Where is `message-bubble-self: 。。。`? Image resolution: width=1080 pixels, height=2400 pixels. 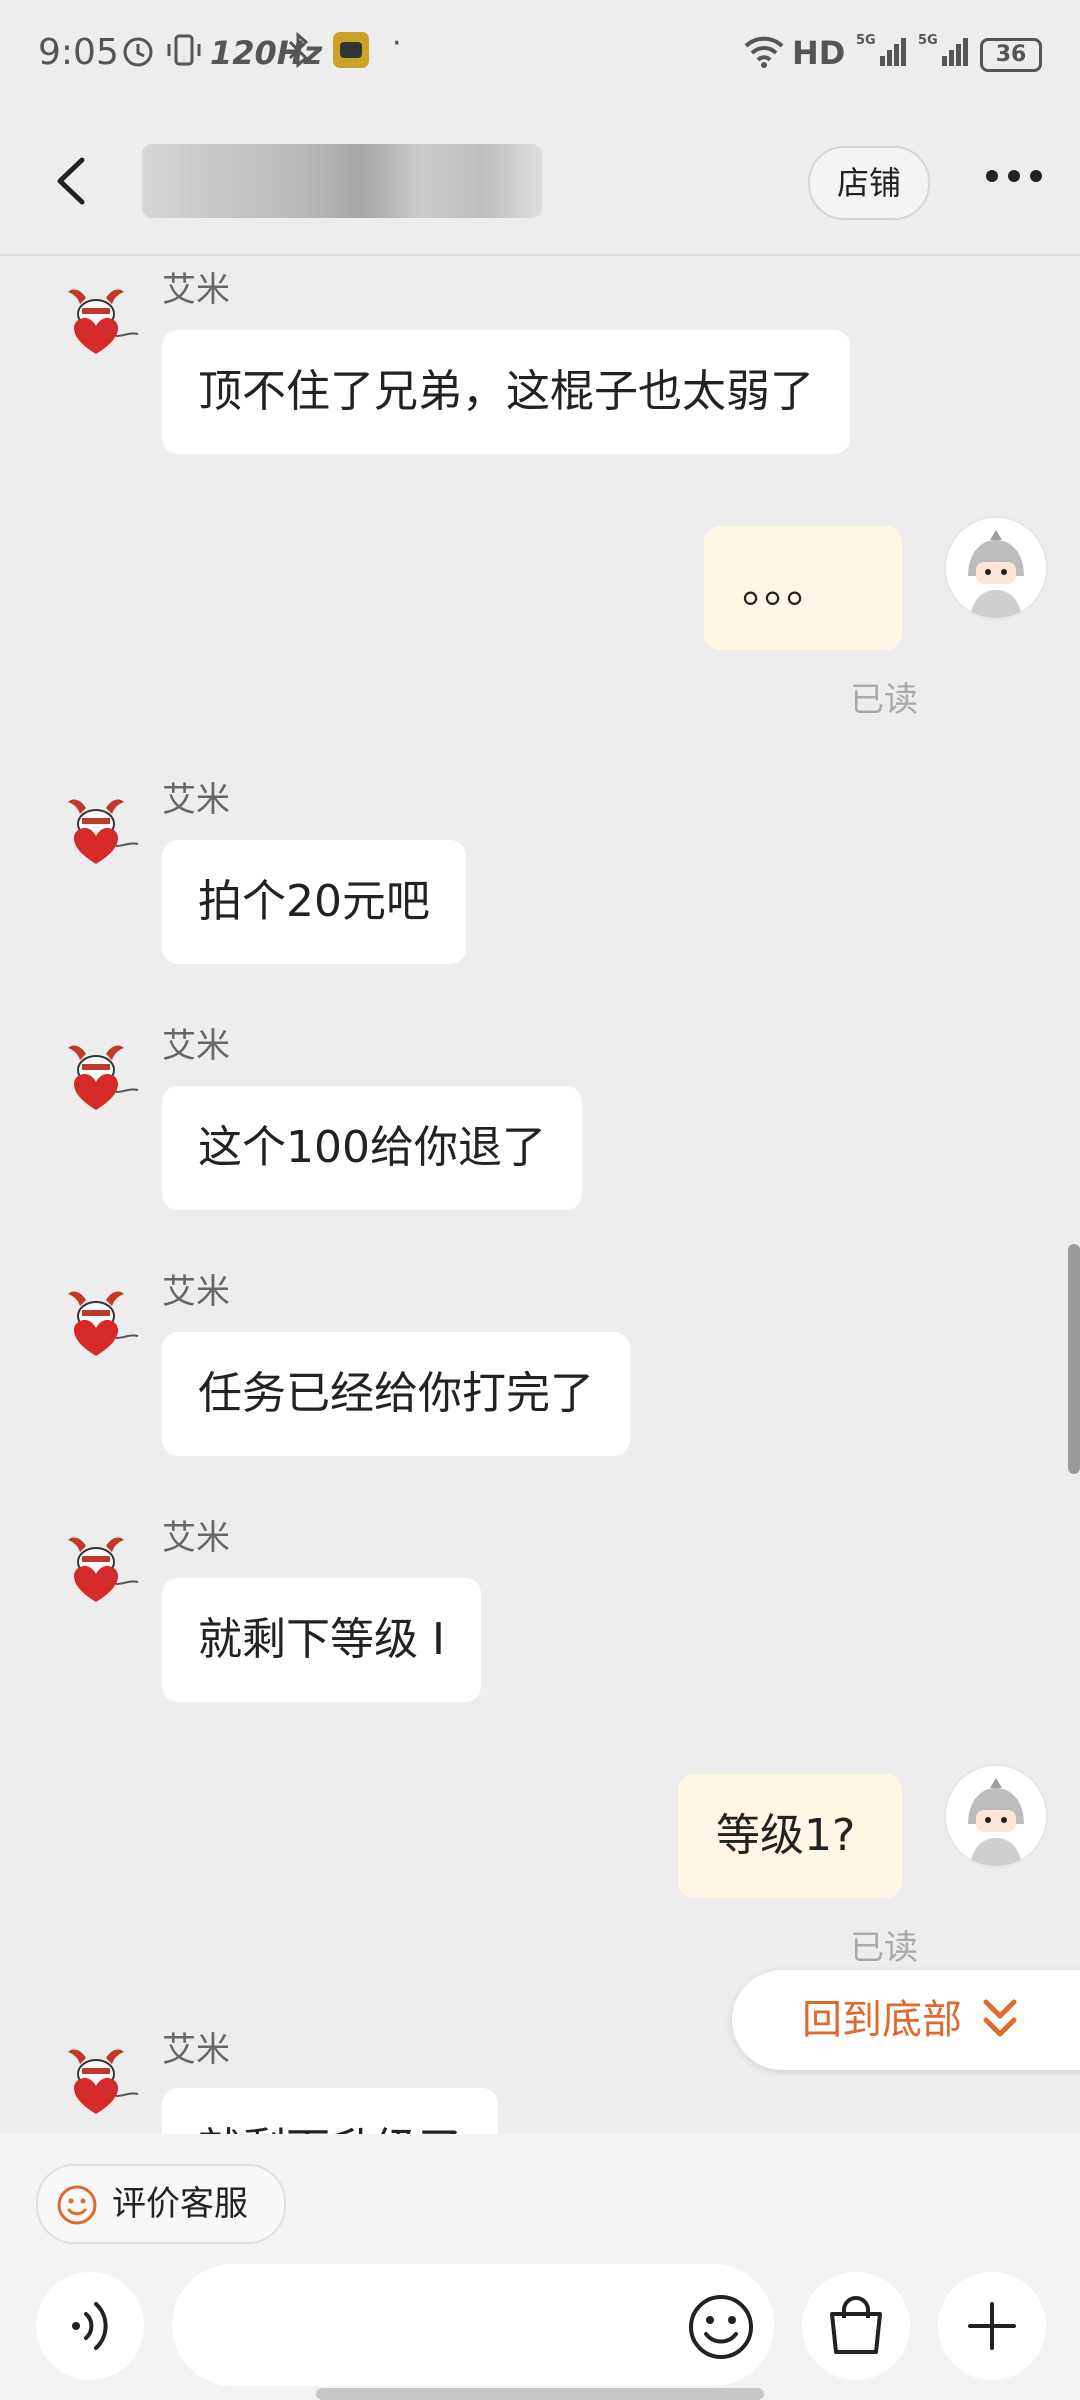
message-bubble-self: 。。。 is located at coordinates (803, 588).